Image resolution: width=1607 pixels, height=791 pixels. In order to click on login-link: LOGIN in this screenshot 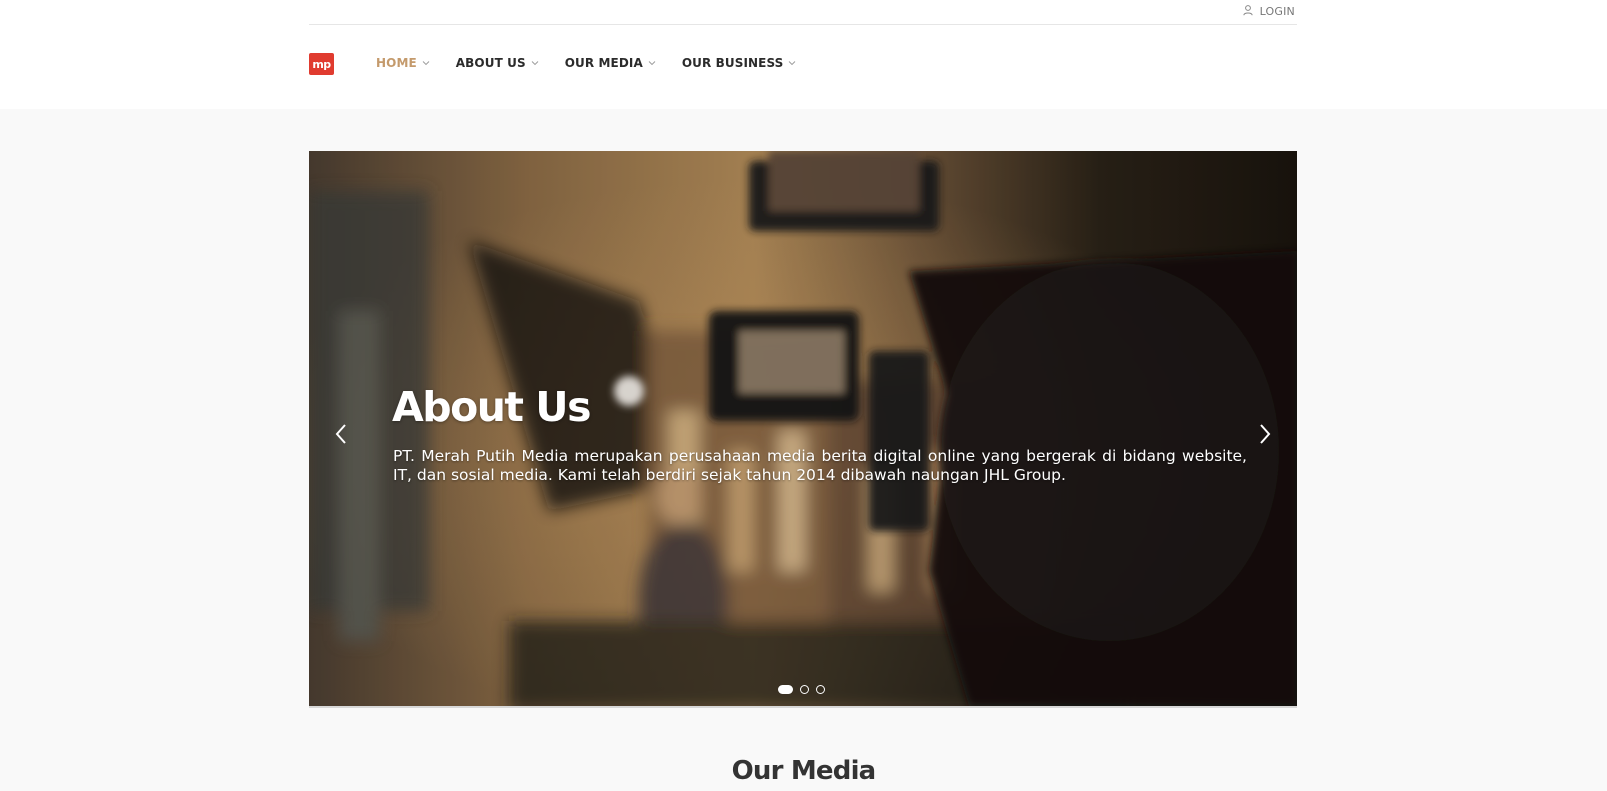, I will do `click(1268, 11)`.